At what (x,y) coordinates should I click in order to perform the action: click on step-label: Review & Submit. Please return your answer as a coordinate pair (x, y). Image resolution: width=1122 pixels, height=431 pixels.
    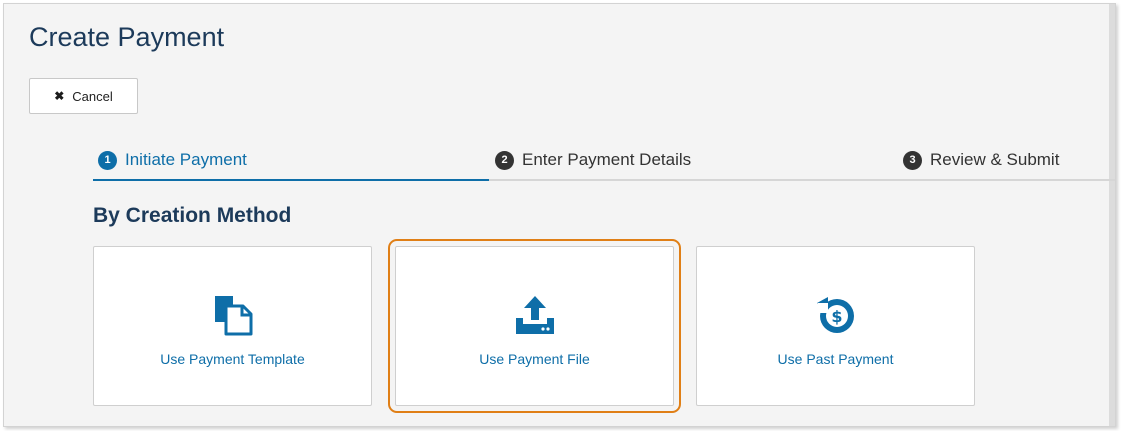
    Looking at the image, I should click on (995, 159).